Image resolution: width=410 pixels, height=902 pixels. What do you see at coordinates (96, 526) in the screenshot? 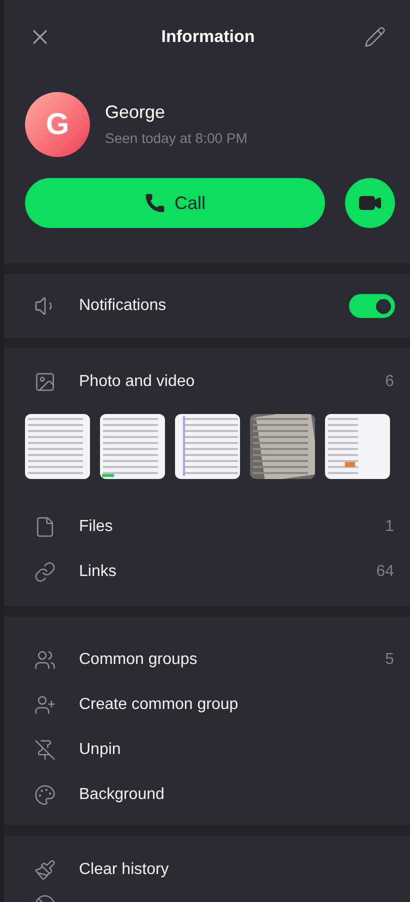
I see `menu-item-label: Files` at bounding box center [96, 526].